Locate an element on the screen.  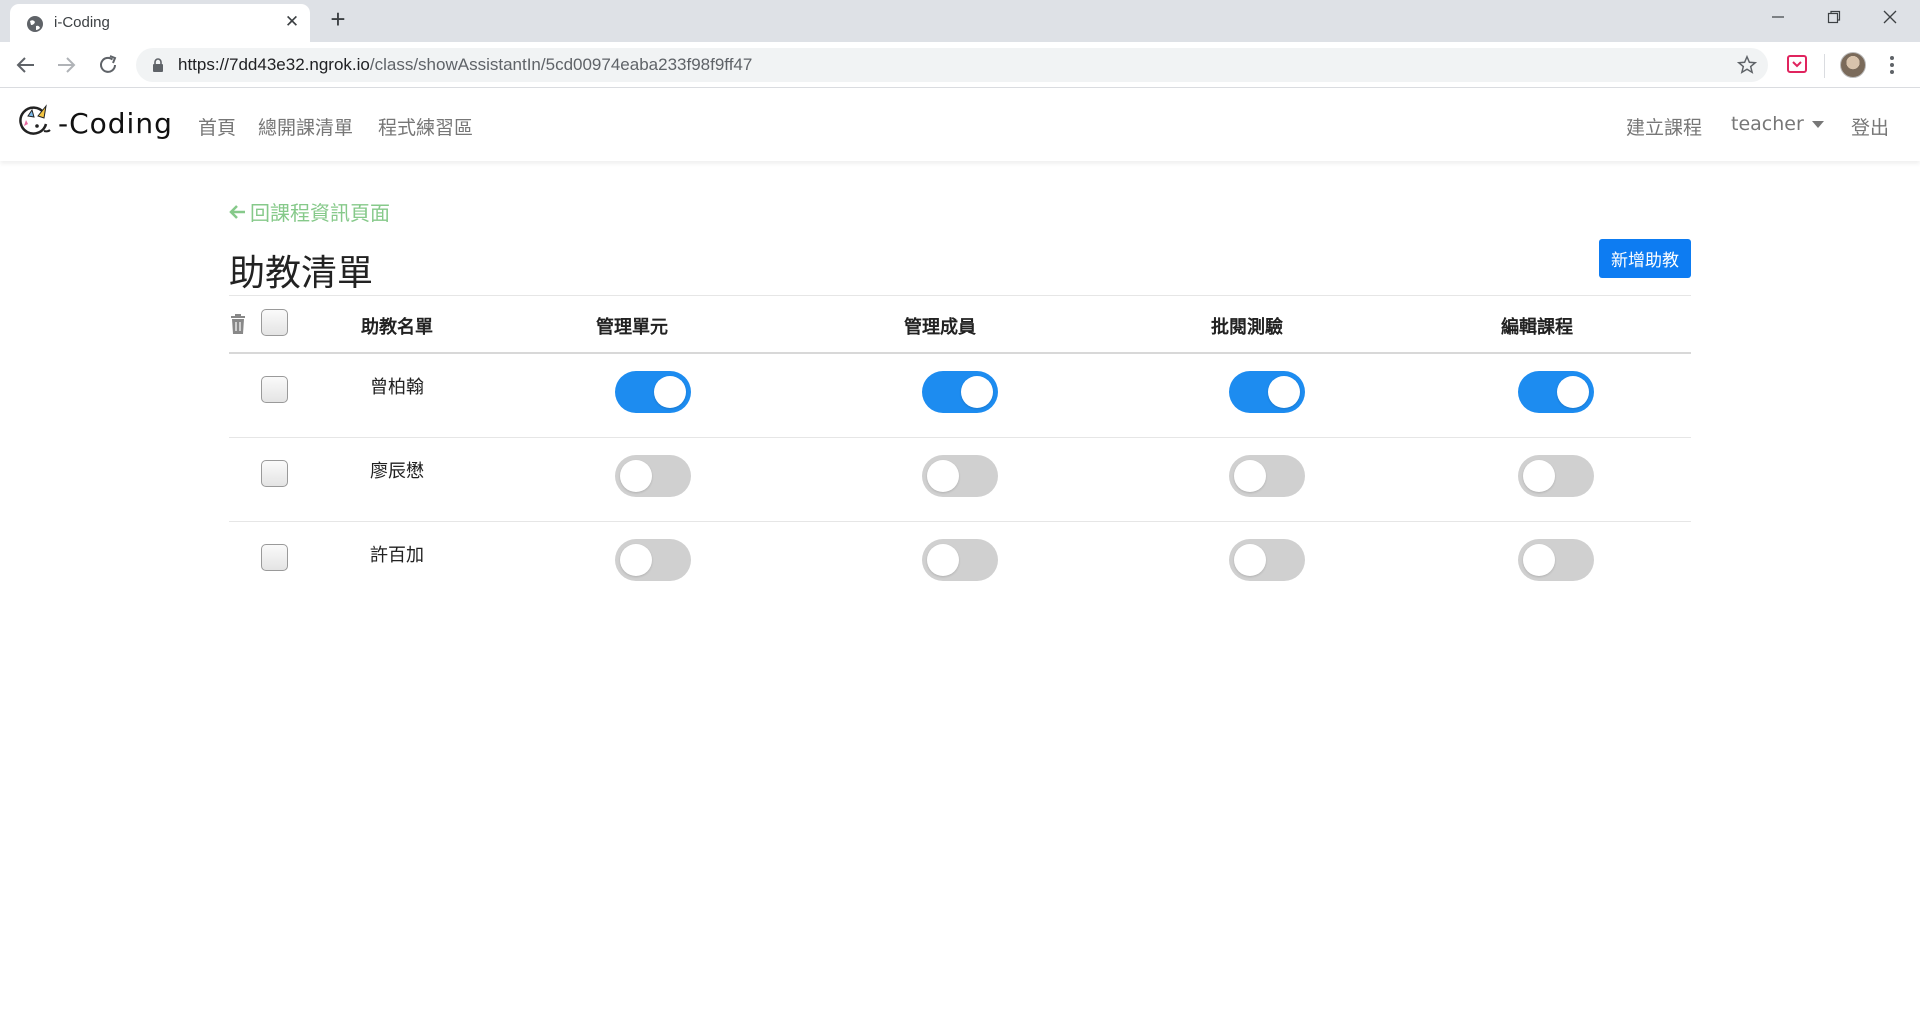
trash-icon is located at coordinates (238, 324).